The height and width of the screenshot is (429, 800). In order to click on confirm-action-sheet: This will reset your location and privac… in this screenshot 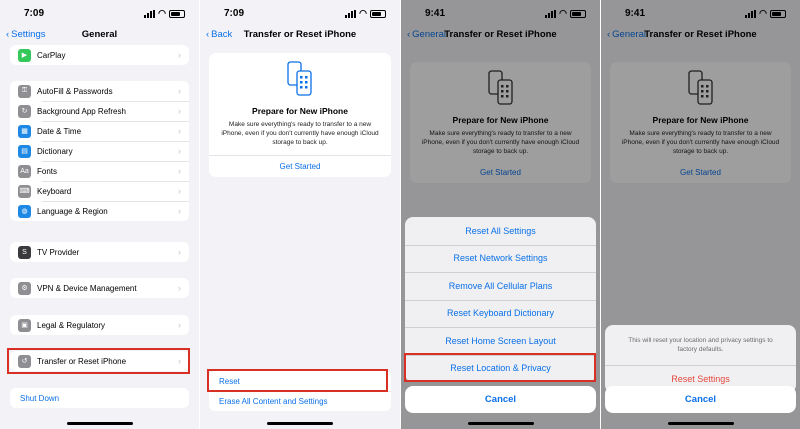, I will do `click(700, 359)`.